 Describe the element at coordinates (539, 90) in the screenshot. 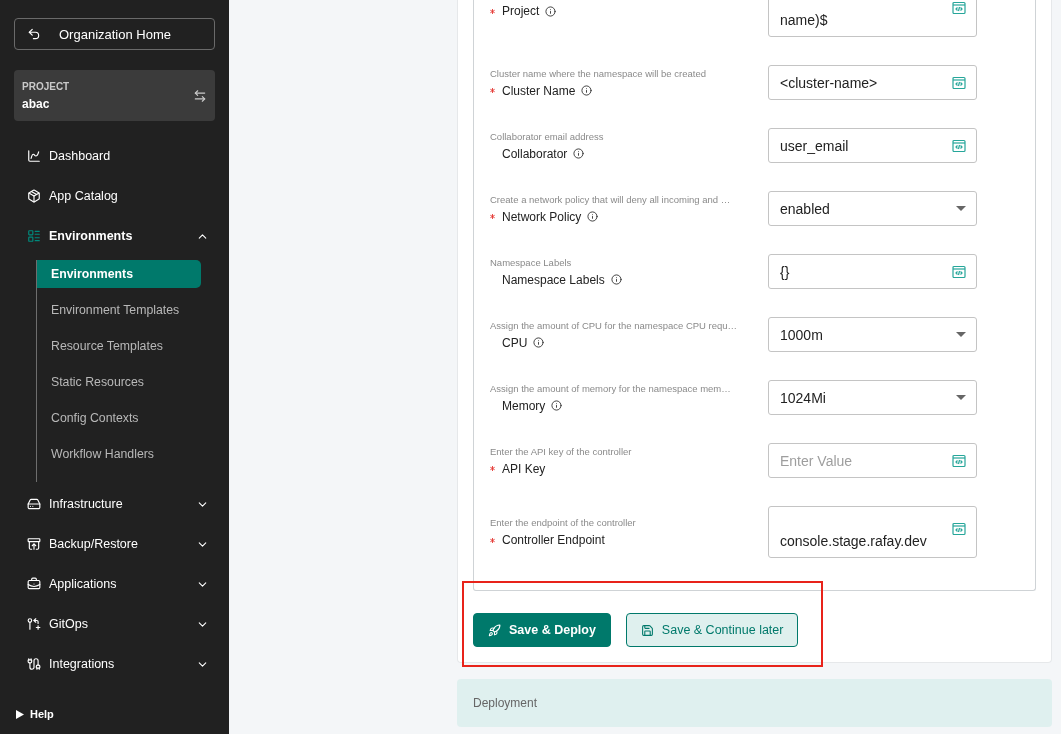

I see `field-label: Cluster Name` at that location.